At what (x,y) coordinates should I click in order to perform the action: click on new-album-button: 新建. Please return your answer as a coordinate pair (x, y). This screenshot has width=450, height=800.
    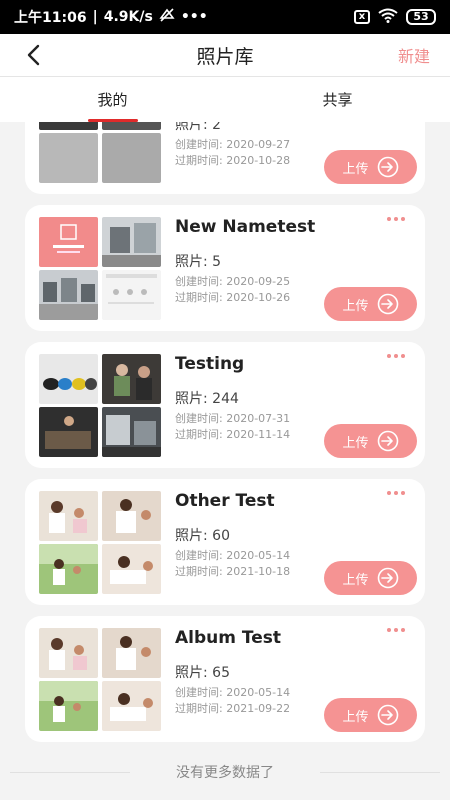
    Looking at the image, I should click on (414, 55).